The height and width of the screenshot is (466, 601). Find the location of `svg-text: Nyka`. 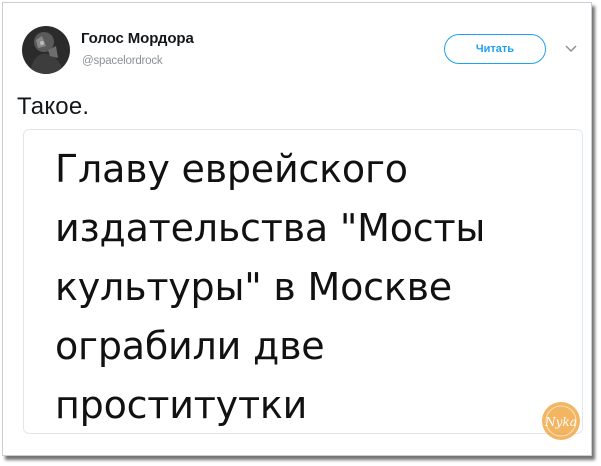

svg-text: Nyka is located at coordinates (560, 422).